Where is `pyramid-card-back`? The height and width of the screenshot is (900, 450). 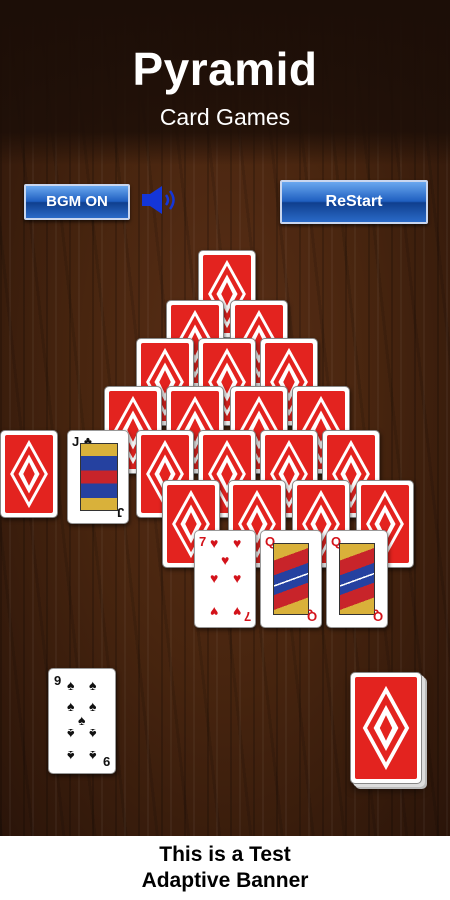 pyramid-card-back is located at coordinates (29, 474).